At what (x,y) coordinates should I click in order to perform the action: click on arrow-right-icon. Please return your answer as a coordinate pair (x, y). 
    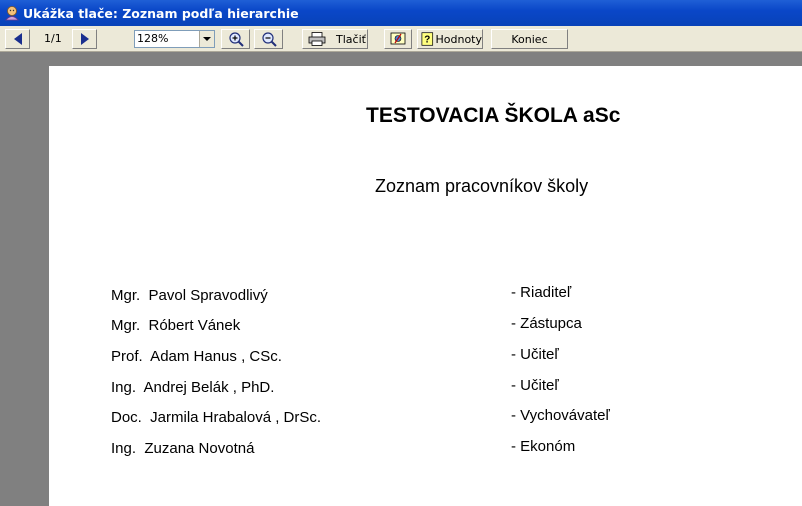
    Looking at the image, I should click on (84, 39).